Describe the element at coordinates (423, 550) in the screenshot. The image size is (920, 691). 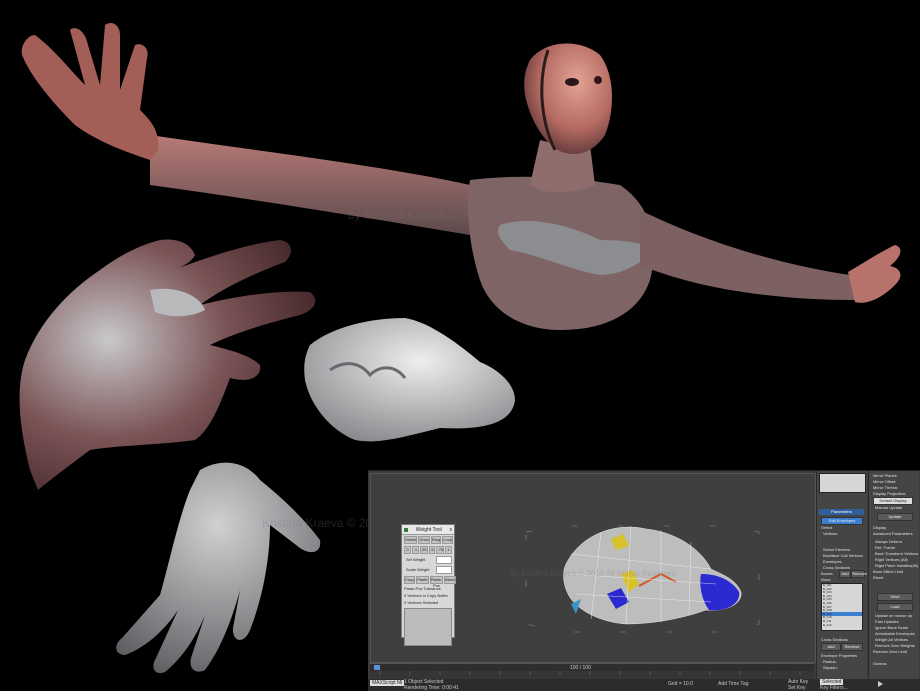
I see `weight-025-button: .25` at that location.